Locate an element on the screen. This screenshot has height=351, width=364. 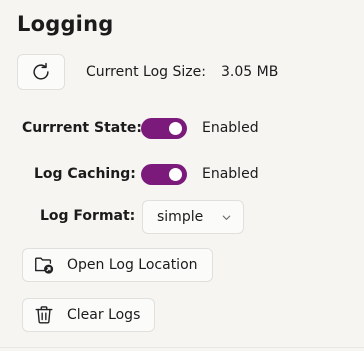
open-log-location-button: Open Log Location is located at coordinates (117, 265).